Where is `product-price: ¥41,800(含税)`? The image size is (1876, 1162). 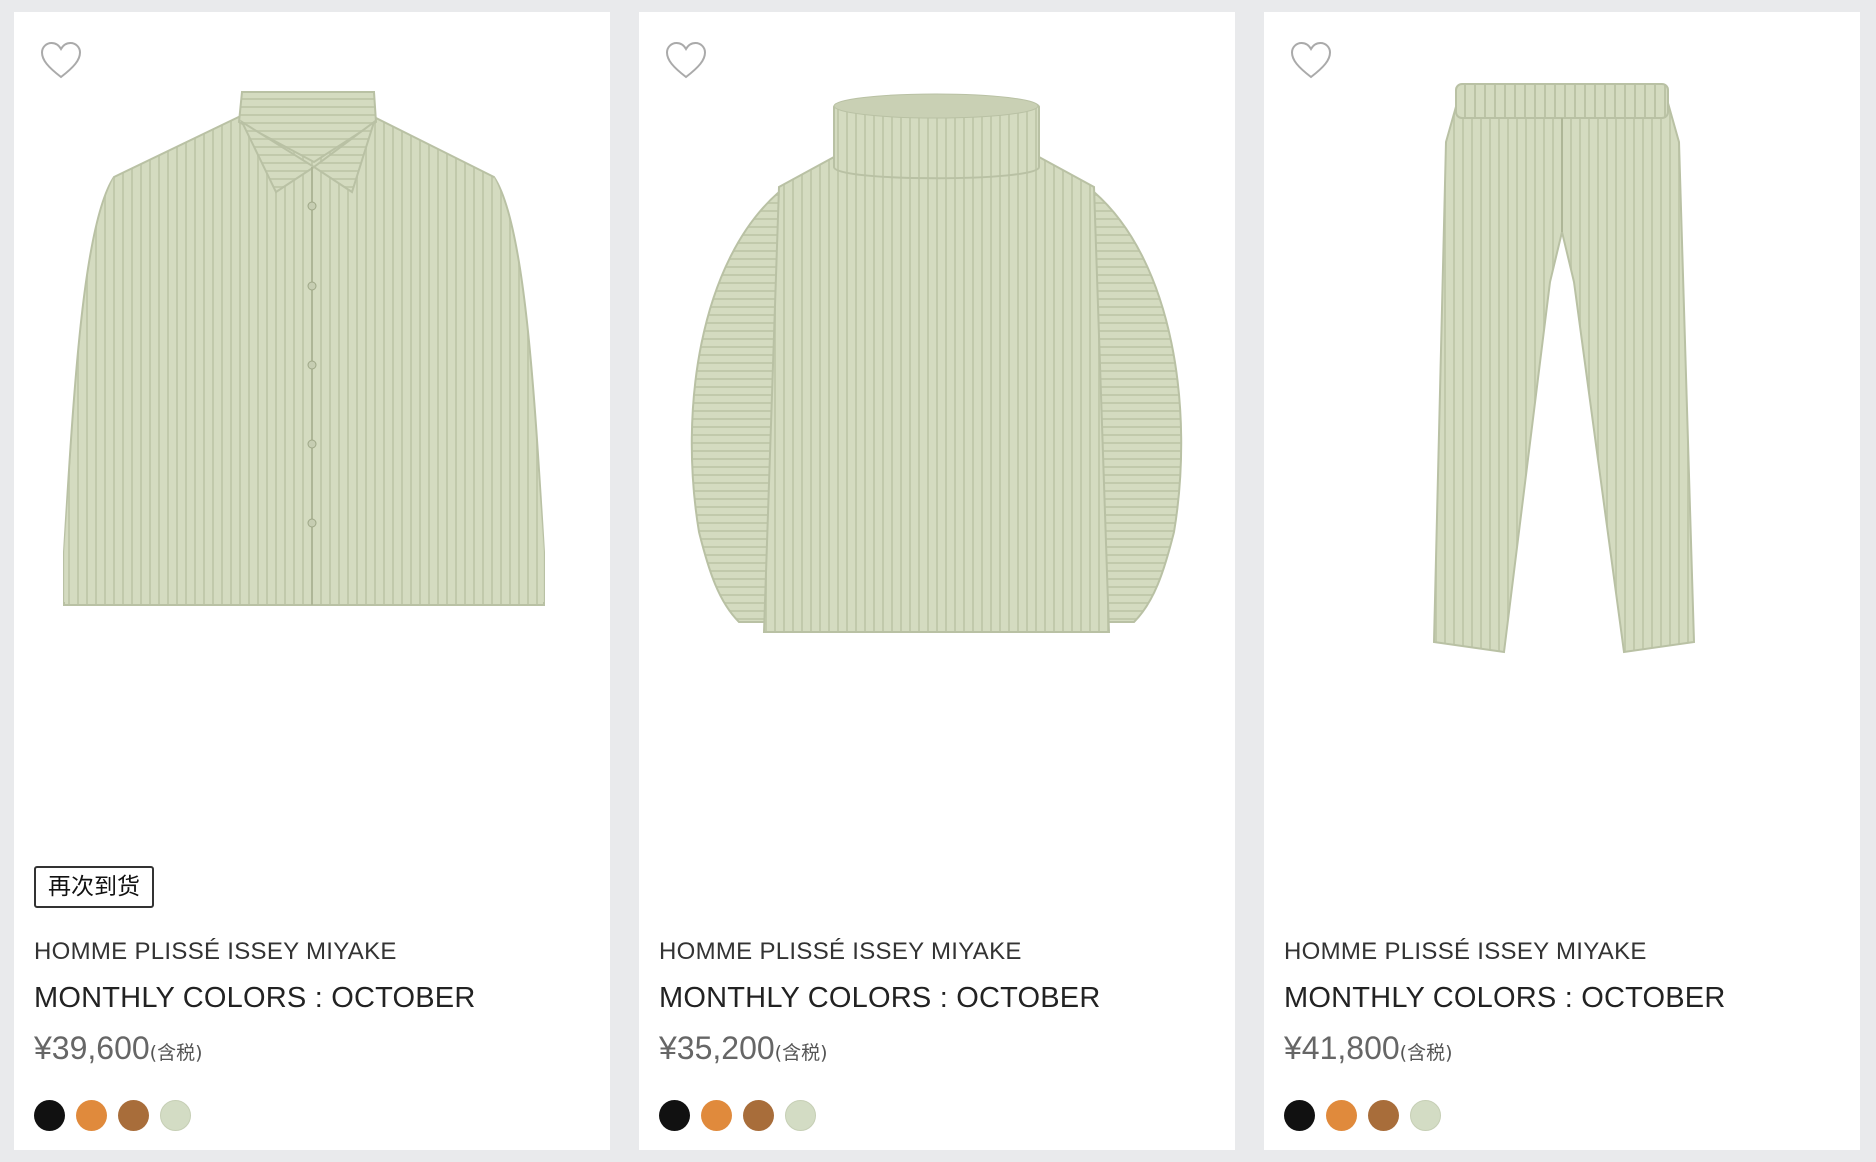 product-price: ¥41,800(含税) is located at coordinates (1368, 1048).